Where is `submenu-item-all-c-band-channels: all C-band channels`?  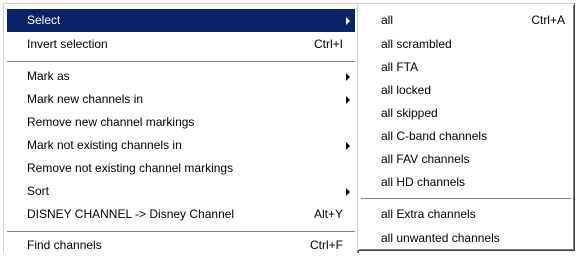 submenu-item-all-c-band-channels: all C-band channels is located at coordinates (466, 136).